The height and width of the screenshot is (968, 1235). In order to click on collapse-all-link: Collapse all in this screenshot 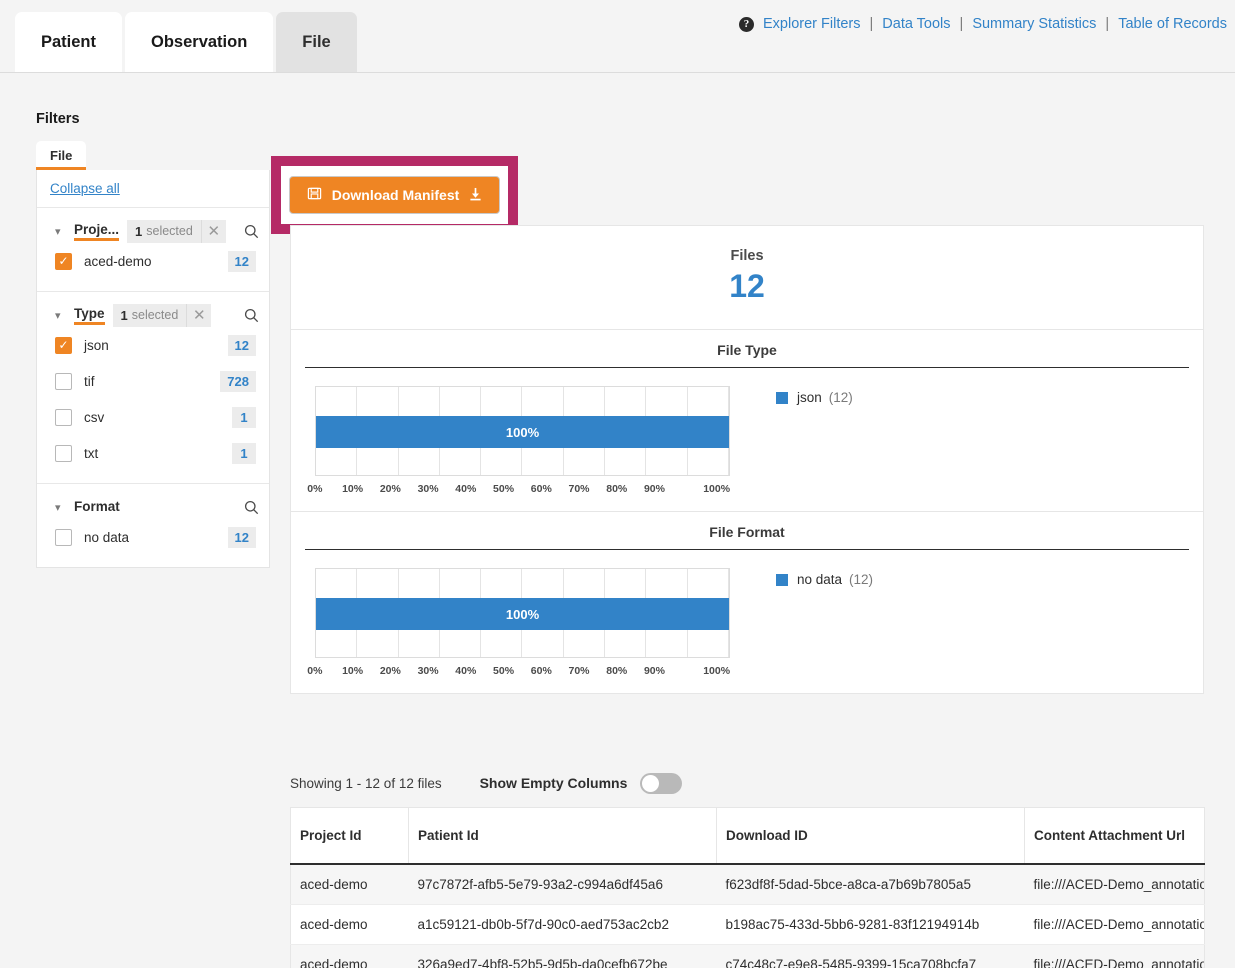, I will do `click(153, 189)`.